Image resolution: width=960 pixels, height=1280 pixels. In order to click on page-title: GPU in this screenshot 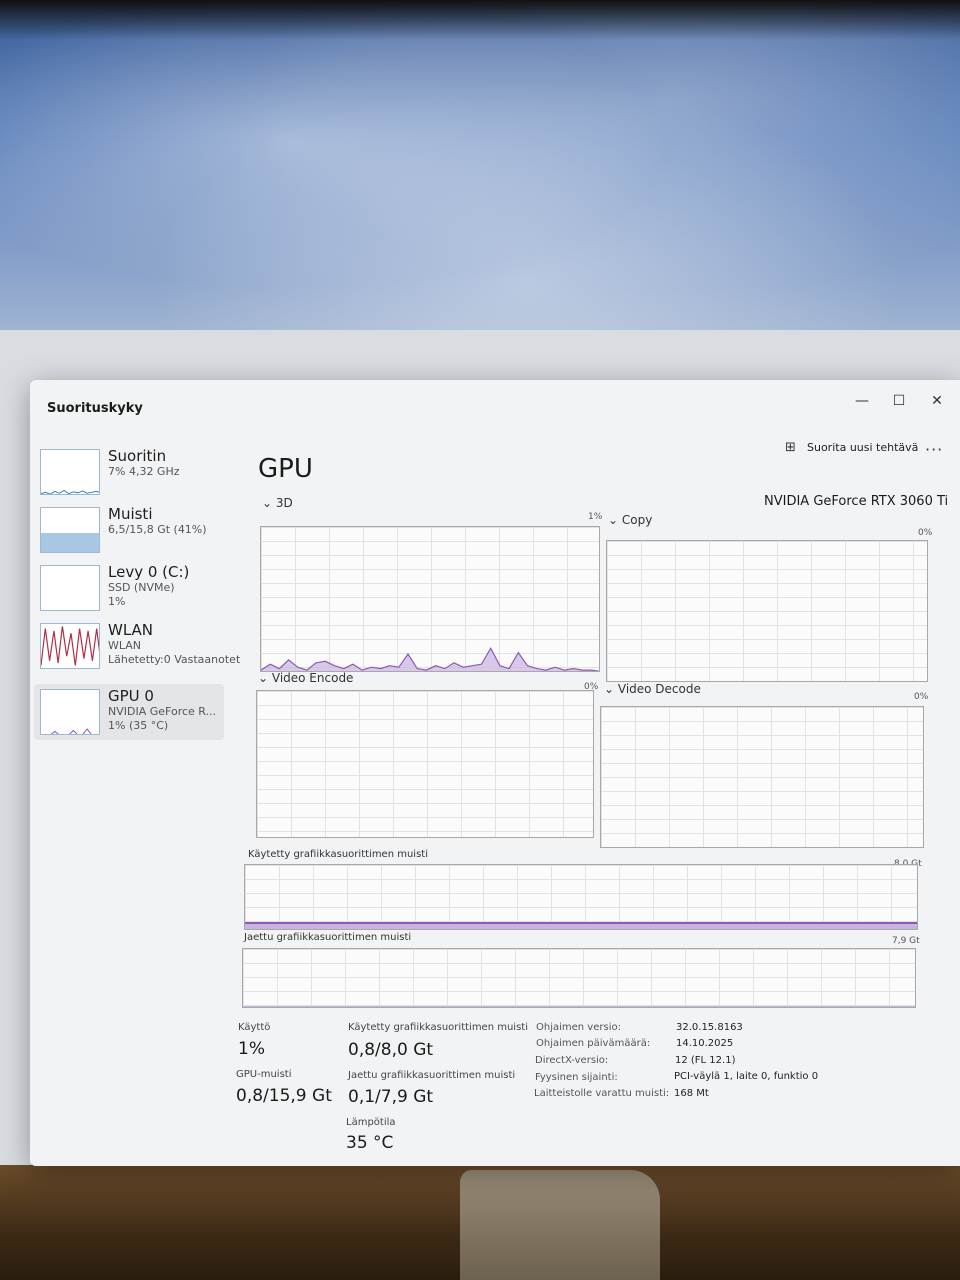, I will do `click(285, 469)`.